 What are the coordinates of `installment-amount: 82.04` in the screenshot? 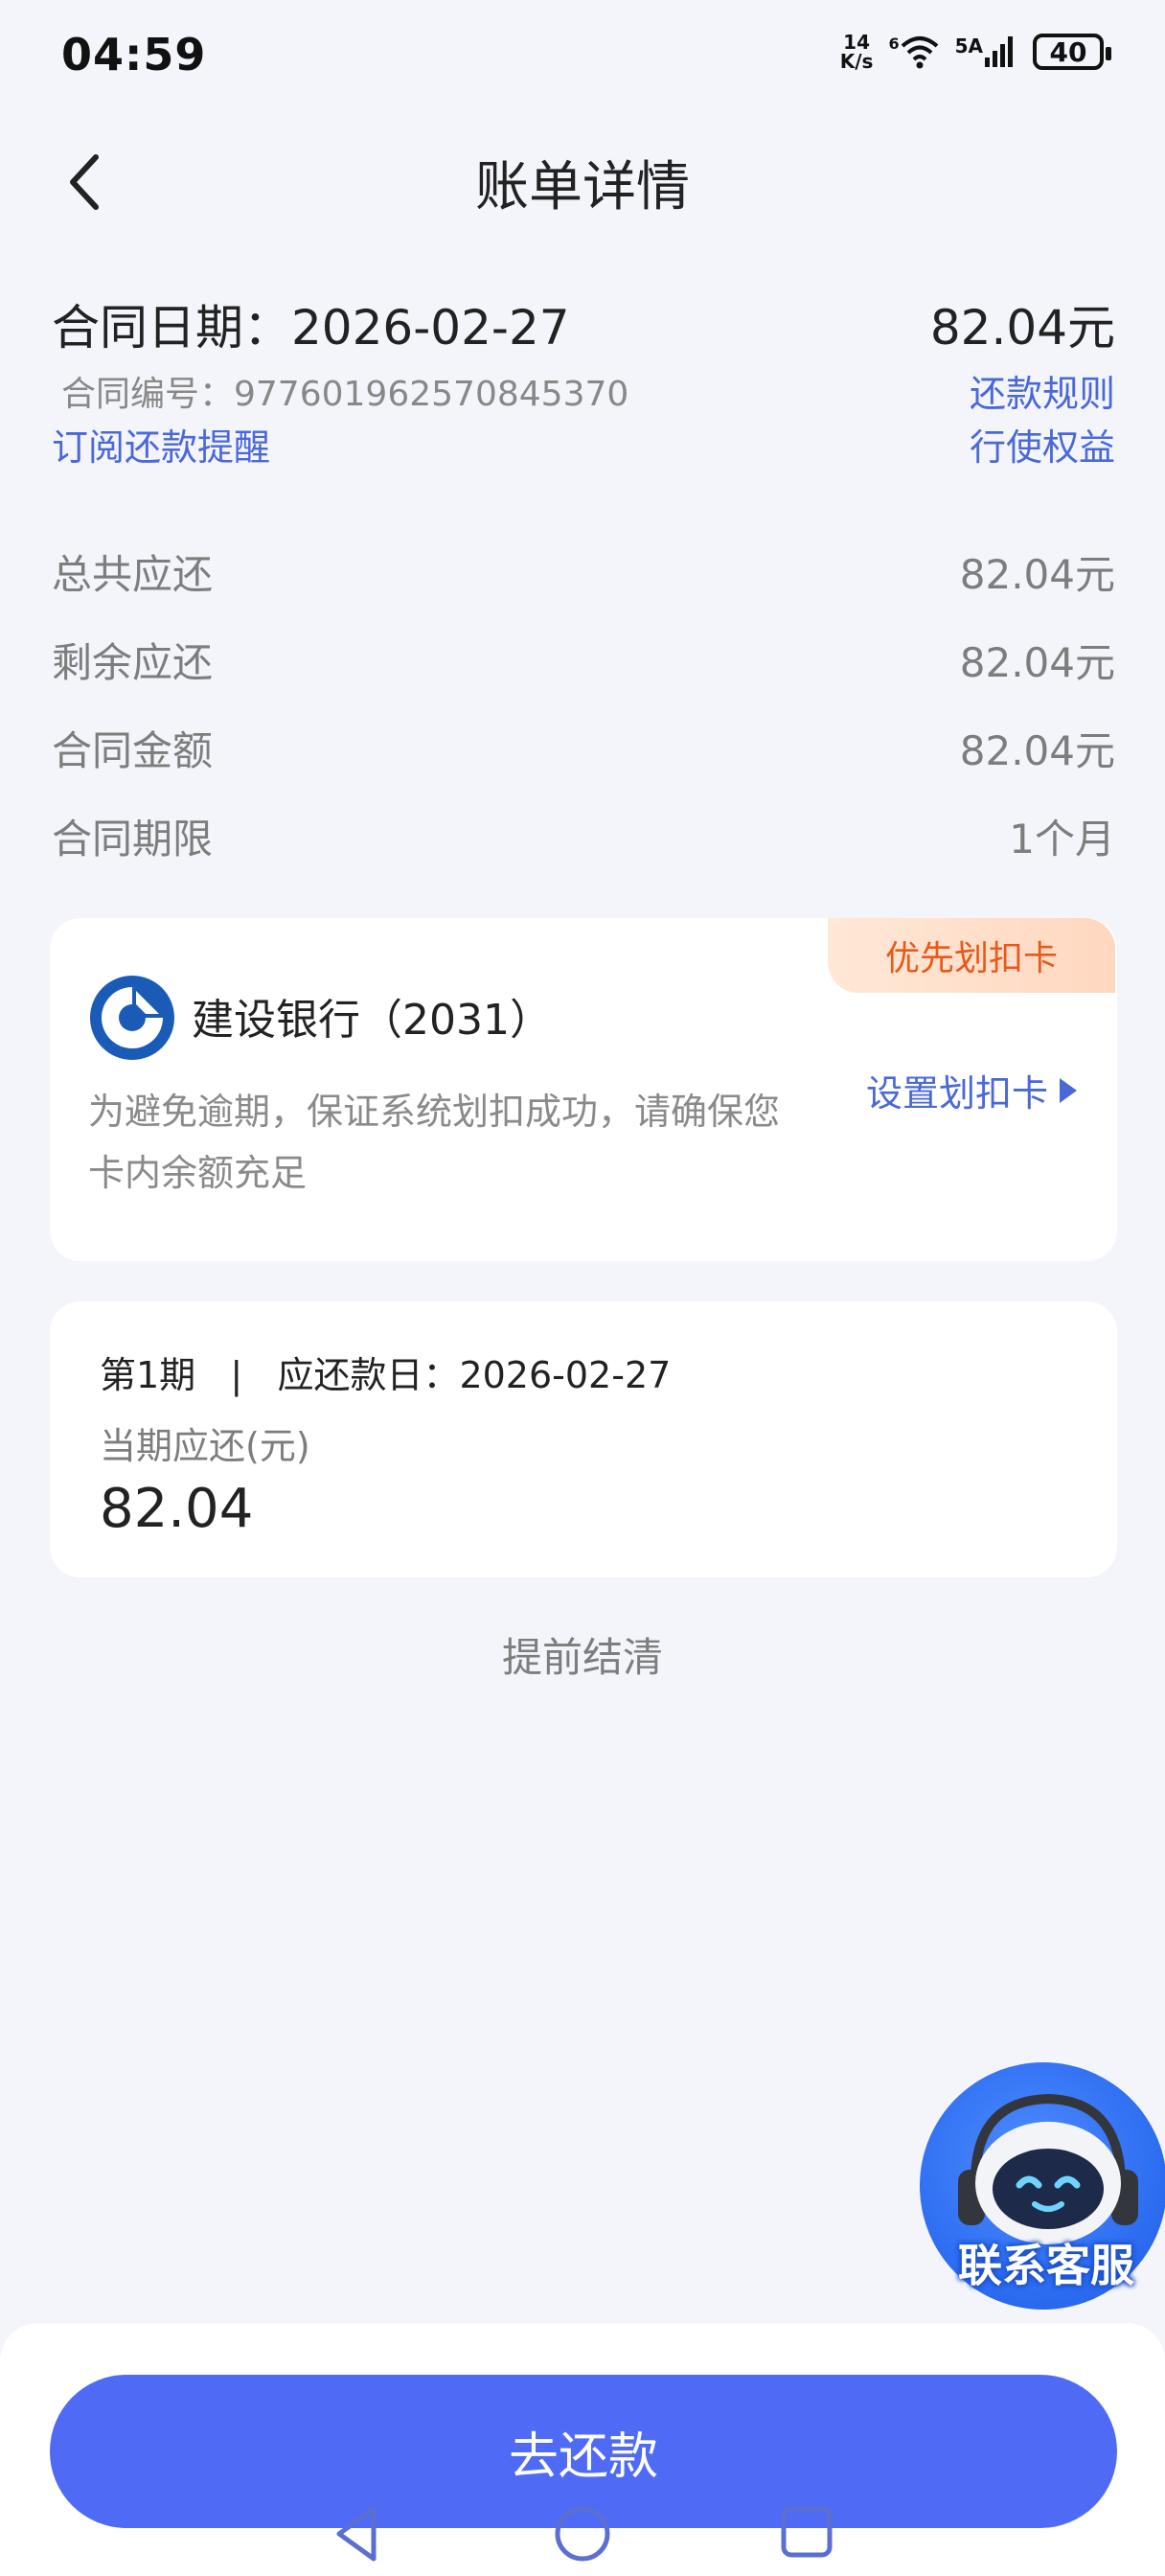 It's located at (177, 1509).